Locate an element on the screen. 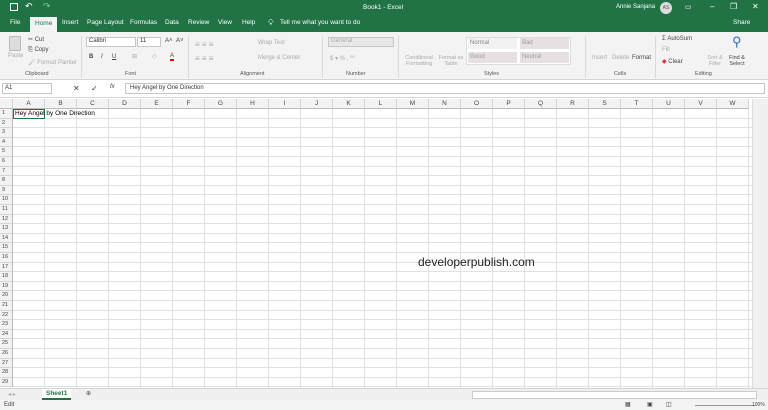 This screenshot has width=768, height=410. column-header-I: I is located at coordinates (285, 104).